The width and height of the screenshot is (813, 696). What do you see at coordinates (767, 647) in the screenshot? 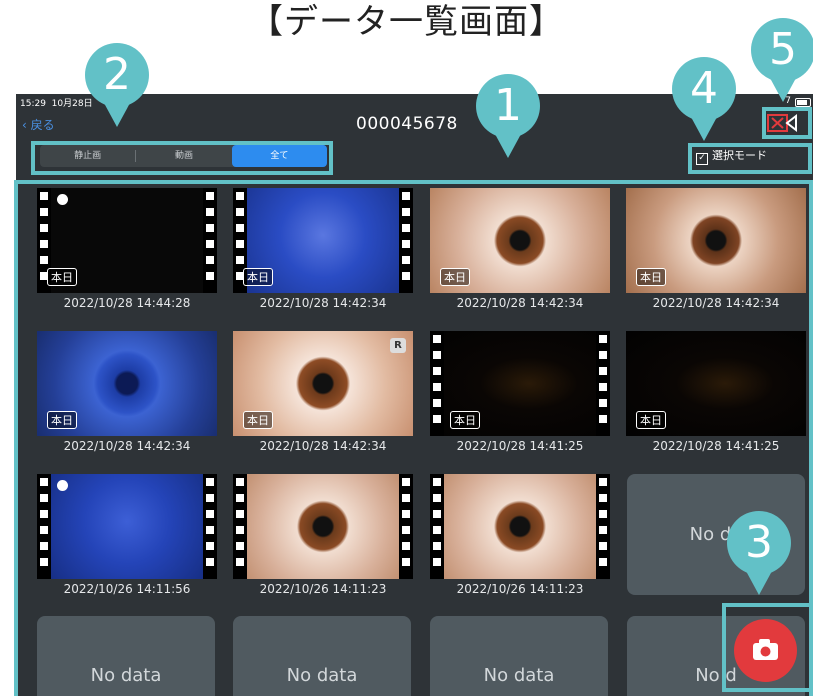
I see `capture-highlight` at bounding box center [767, 647].